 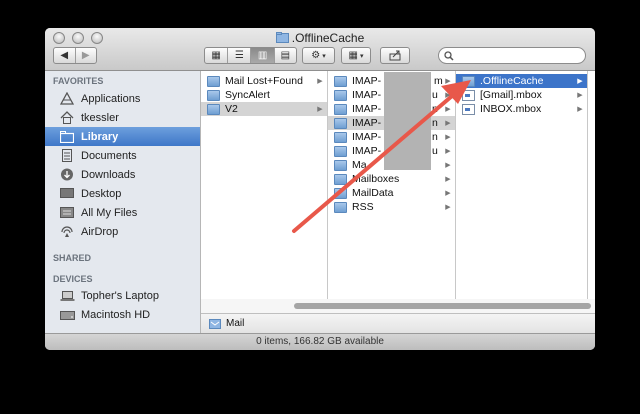 I want to click on annotation-arrow-icon, so click(x=381, y=156).